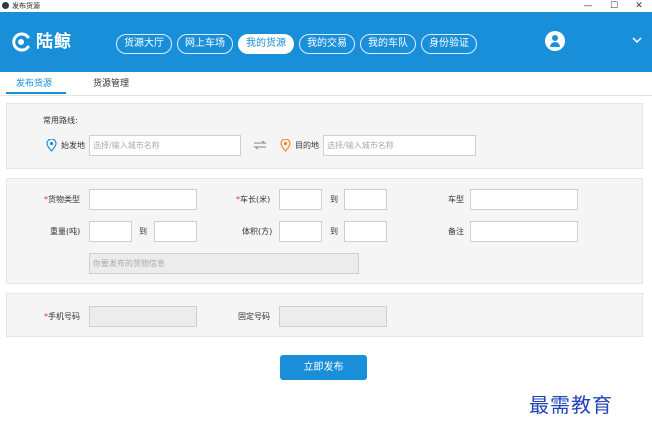  I want to click on active-tab-indicator, so click(36, 93).